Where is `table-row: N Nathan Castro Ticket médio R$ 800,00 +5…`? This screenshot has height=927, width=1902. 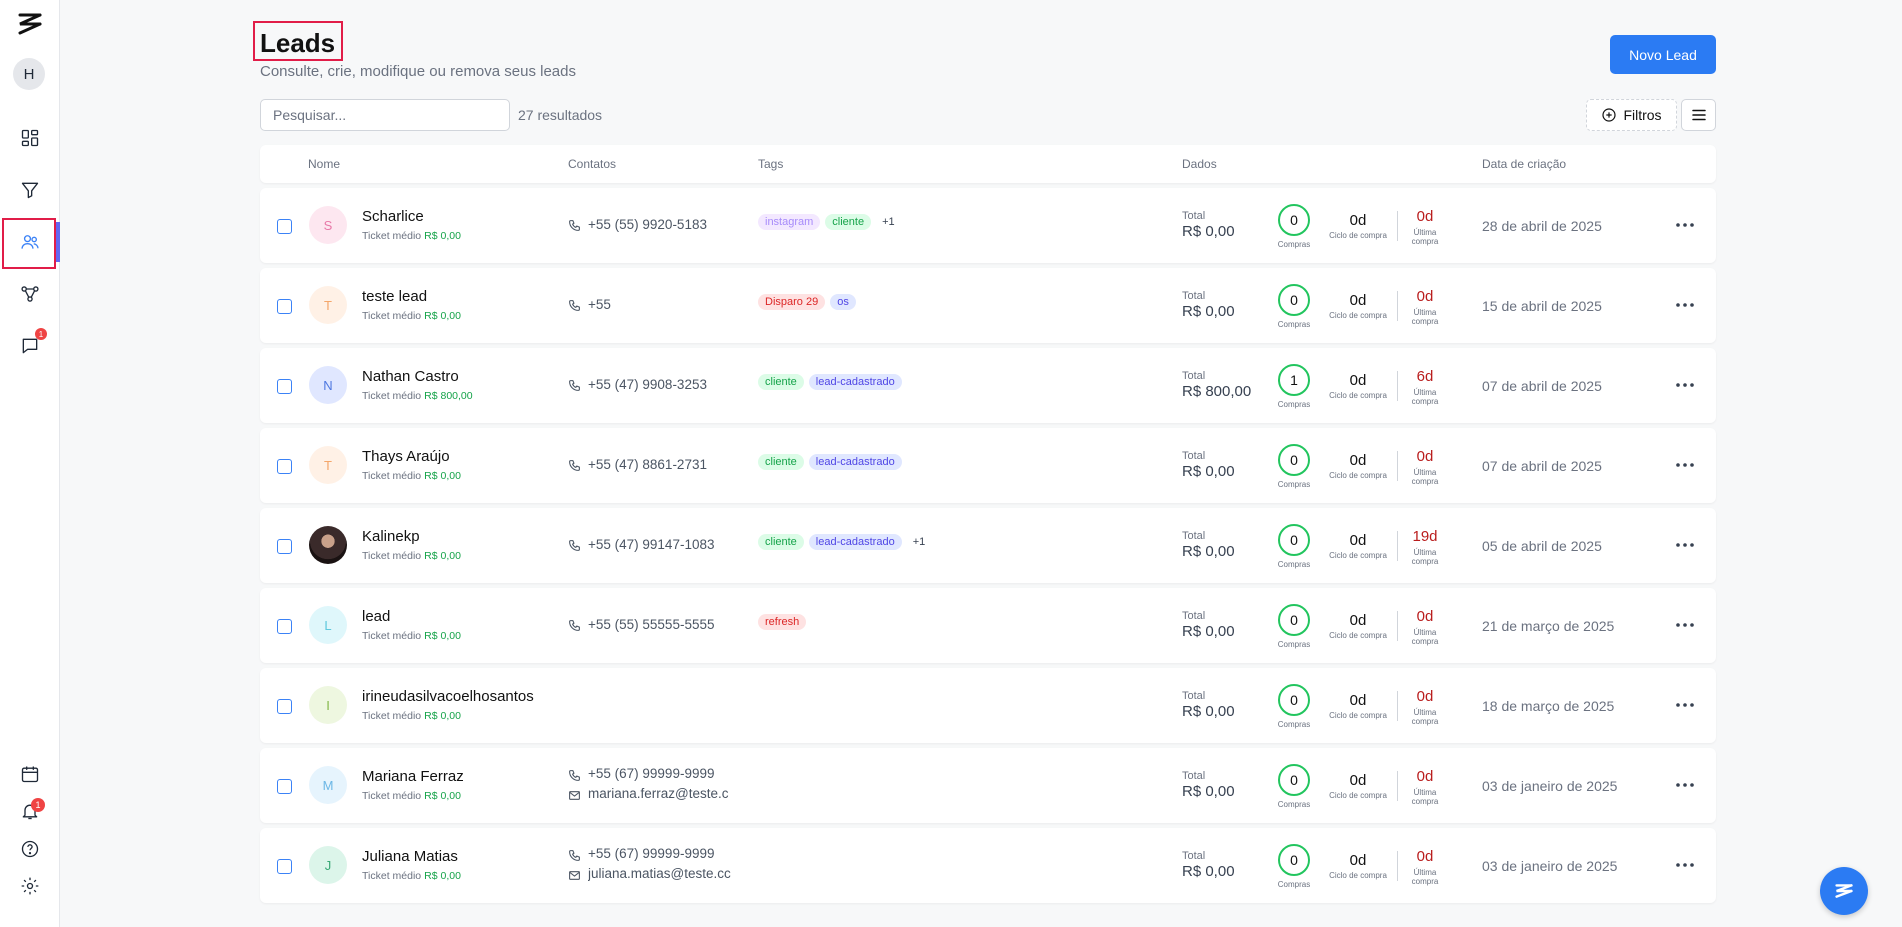
table-row: N Nathan Castro Ticket médio R$ 800,00 +5… is located at coordinates (988, 385).